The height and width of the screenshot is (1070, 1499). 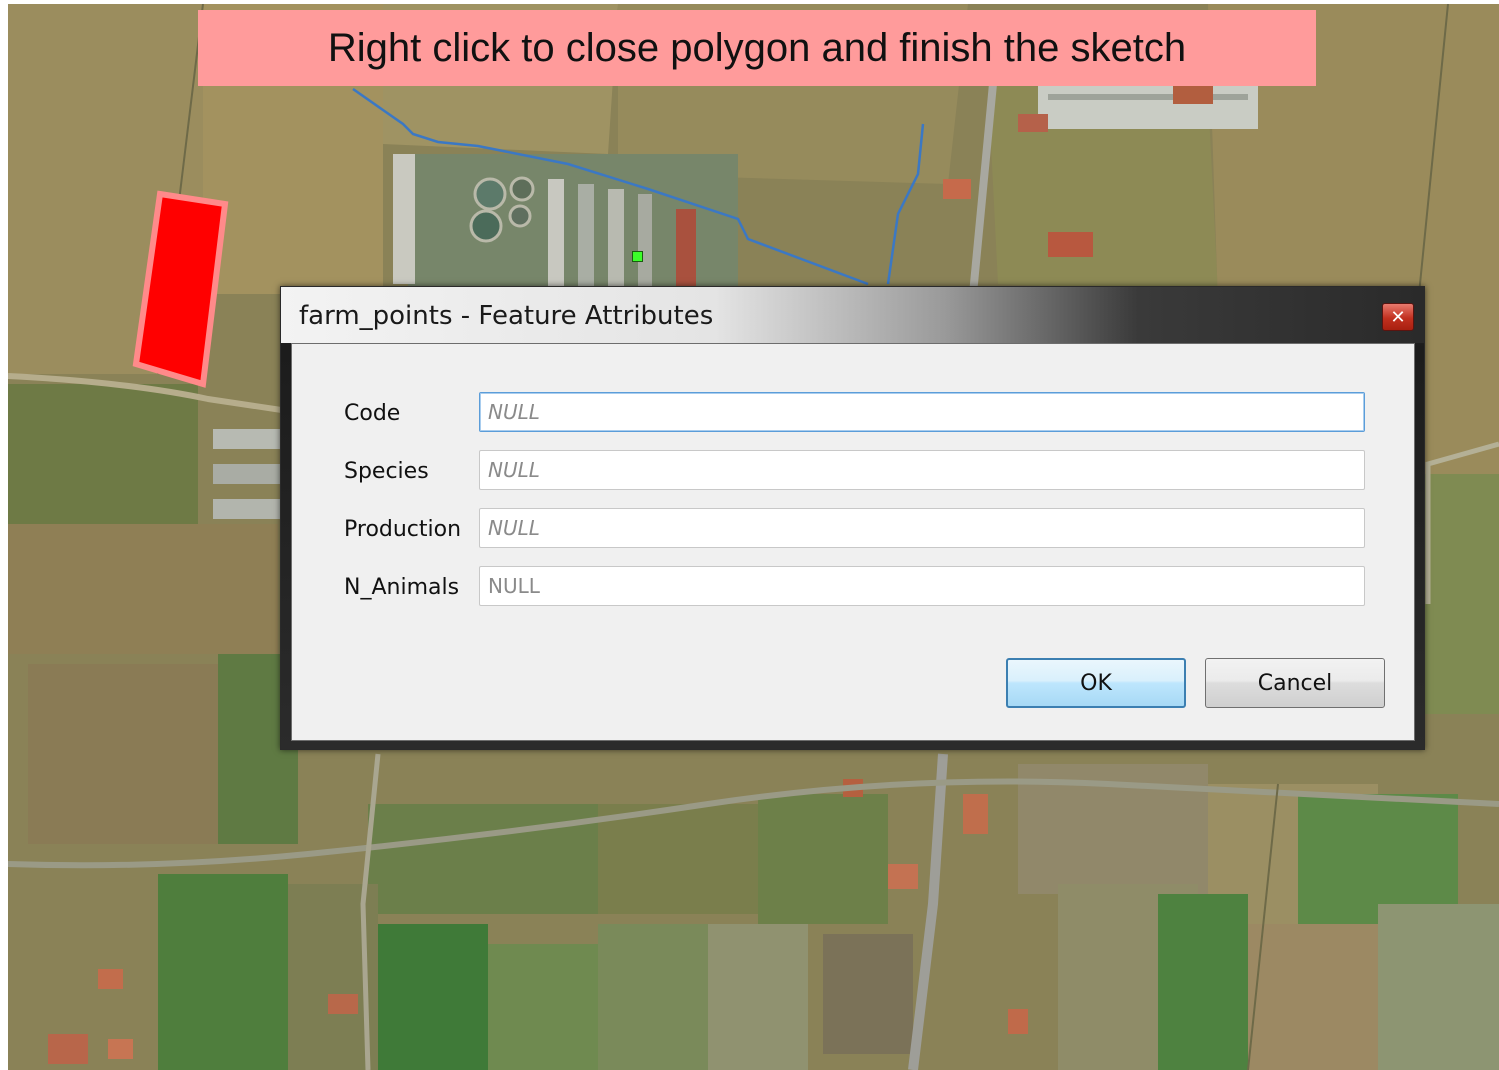 I want to click on n-animals-field, so click(x=922, y=586).